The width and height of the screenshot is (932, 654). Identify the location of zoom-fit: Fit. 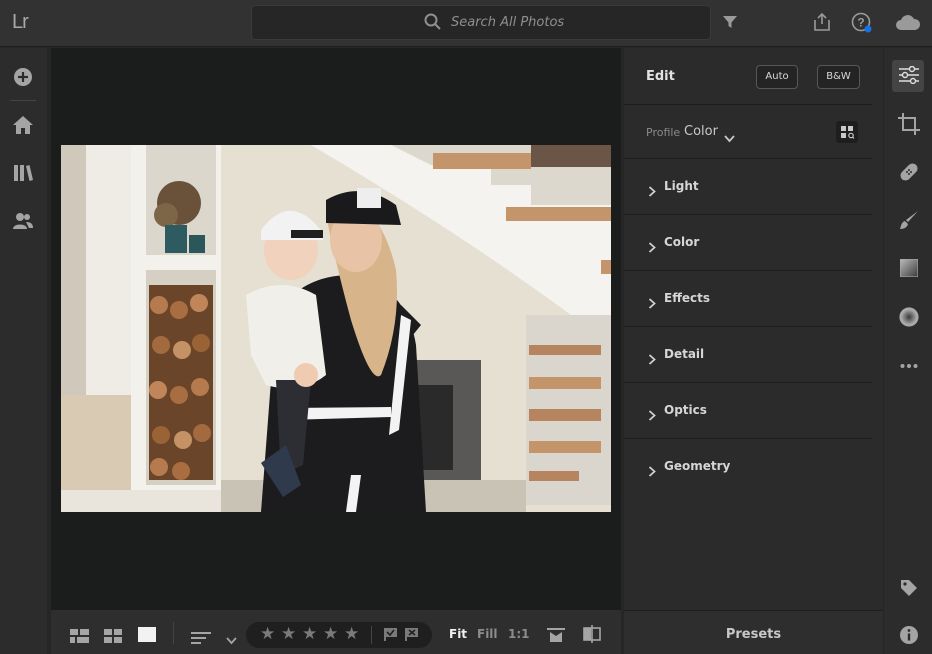
(458, 634).